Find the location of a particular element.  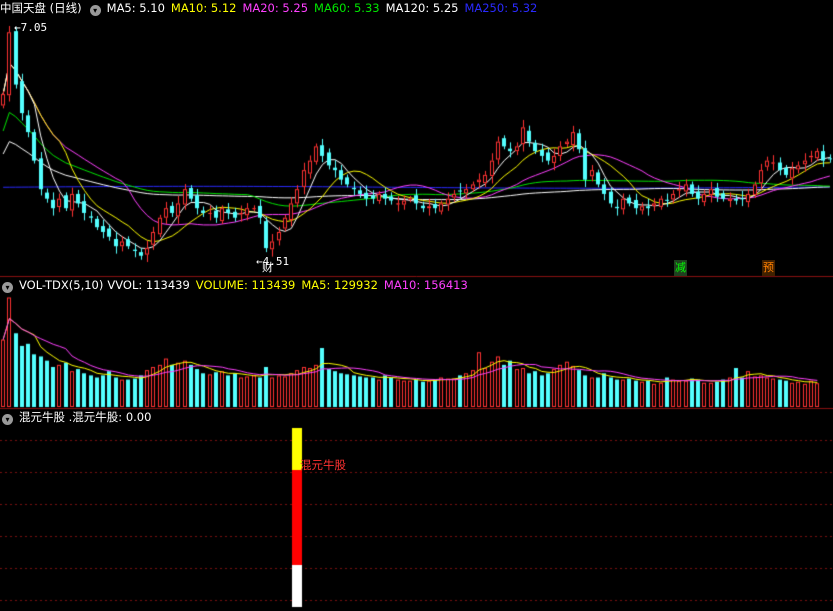

signal-label: 混元牛股 is located at coordinates (323, 465).